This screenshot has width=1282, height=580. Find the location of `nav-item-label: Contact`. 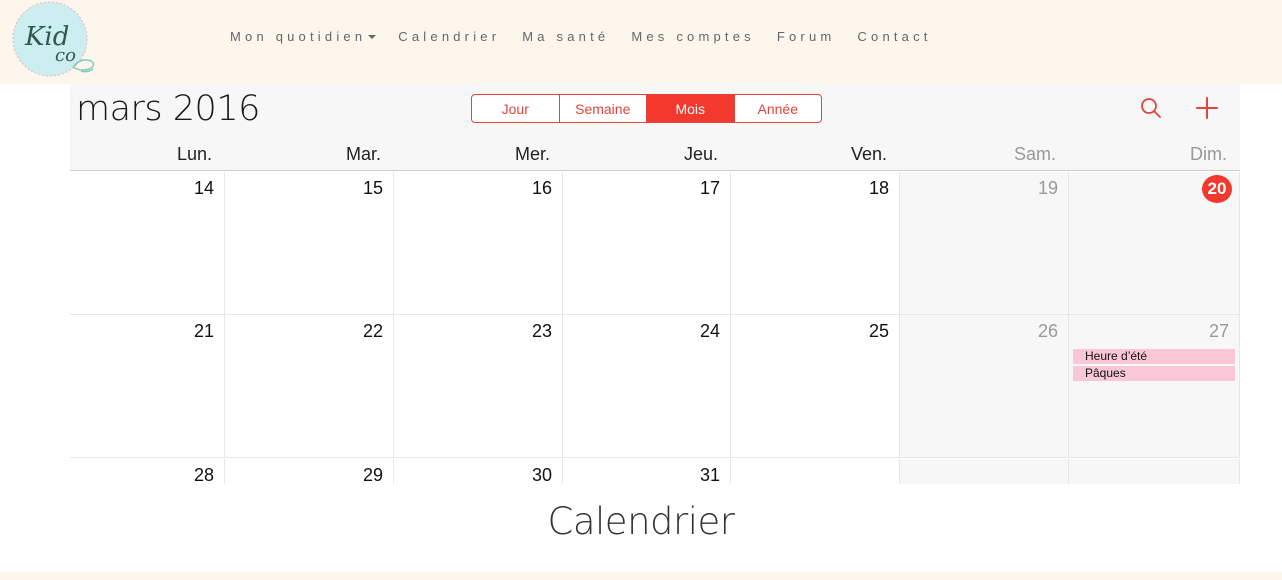

nav-item-label: Contact is located at coordinates (894, 36).